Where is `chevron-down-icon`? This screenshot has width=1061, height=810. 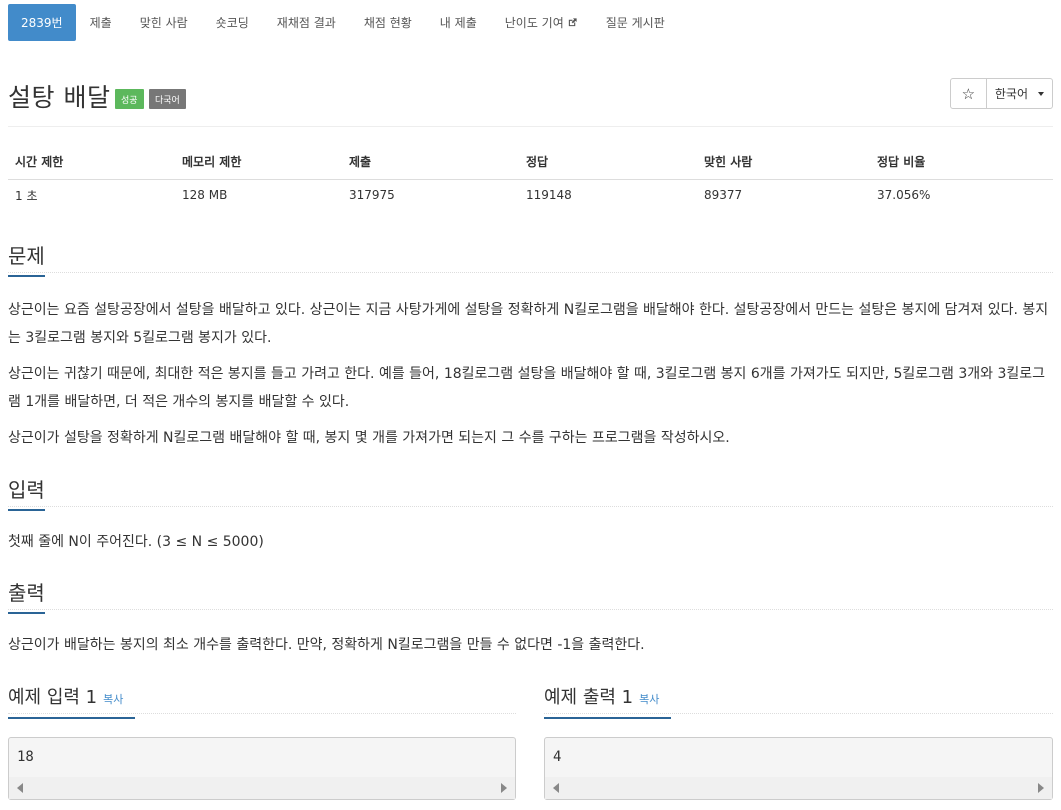
chevron-down-icon is located at coordinates (1041, 93).